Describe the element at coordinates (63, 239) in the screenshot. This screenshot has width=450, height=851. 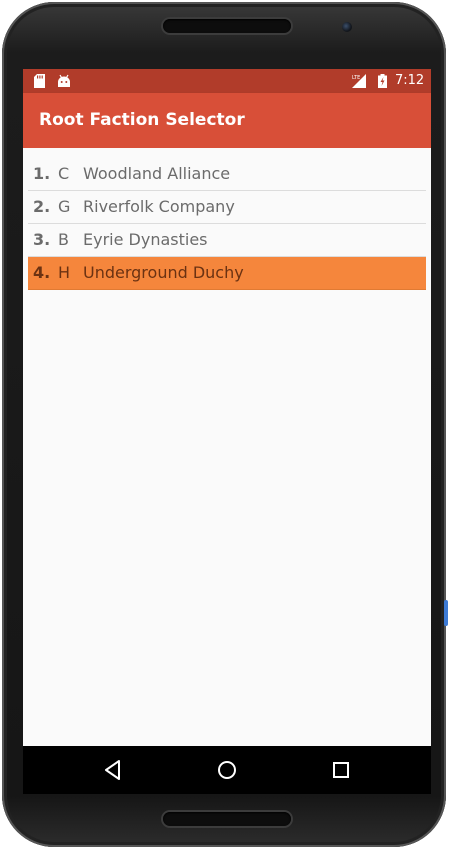
I see `faction-letter: B` at that location.